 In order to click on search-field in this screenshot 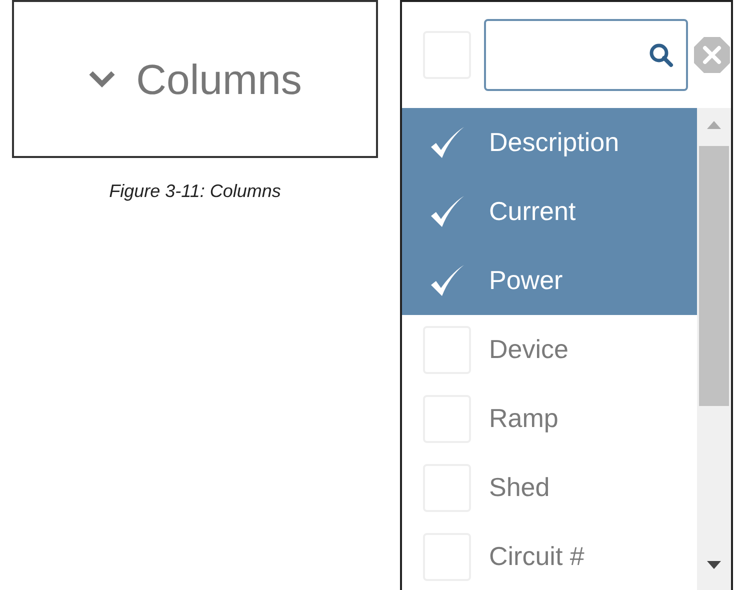, I will do `click(586, 55)`.